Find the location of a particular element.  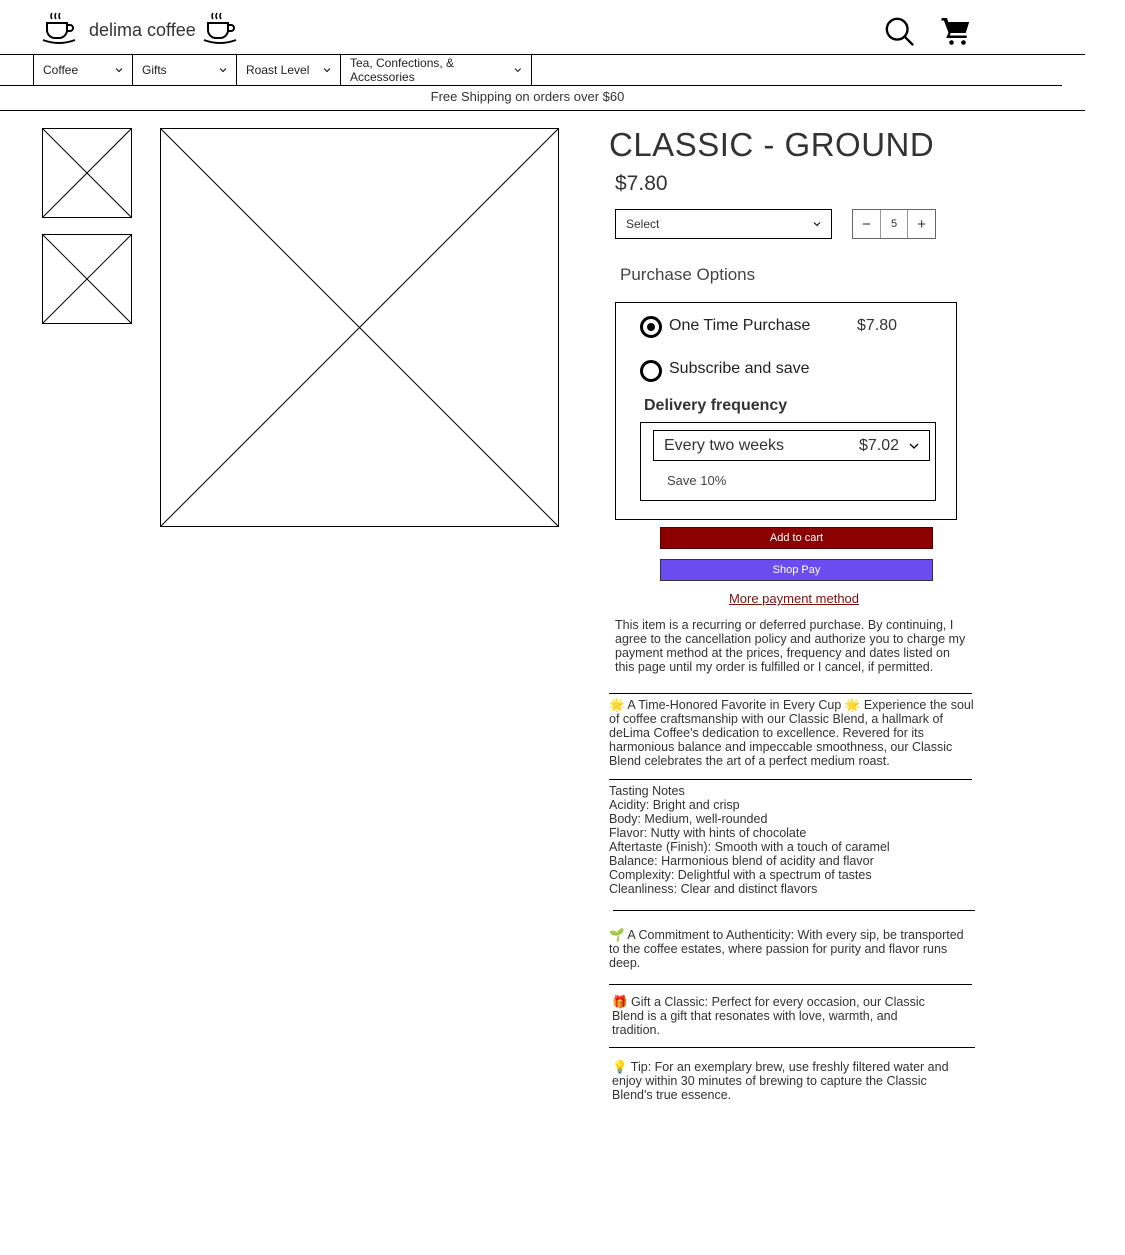

subscribe-radio is located at coordinates (651, 371).